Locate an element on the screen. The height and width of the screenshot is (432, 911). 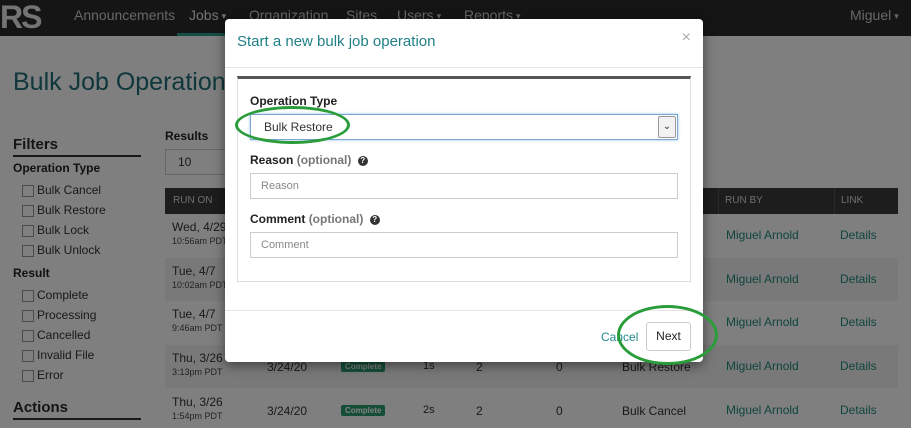
reason-label: Reason (optional) ? is located at coordinates (309, 160).